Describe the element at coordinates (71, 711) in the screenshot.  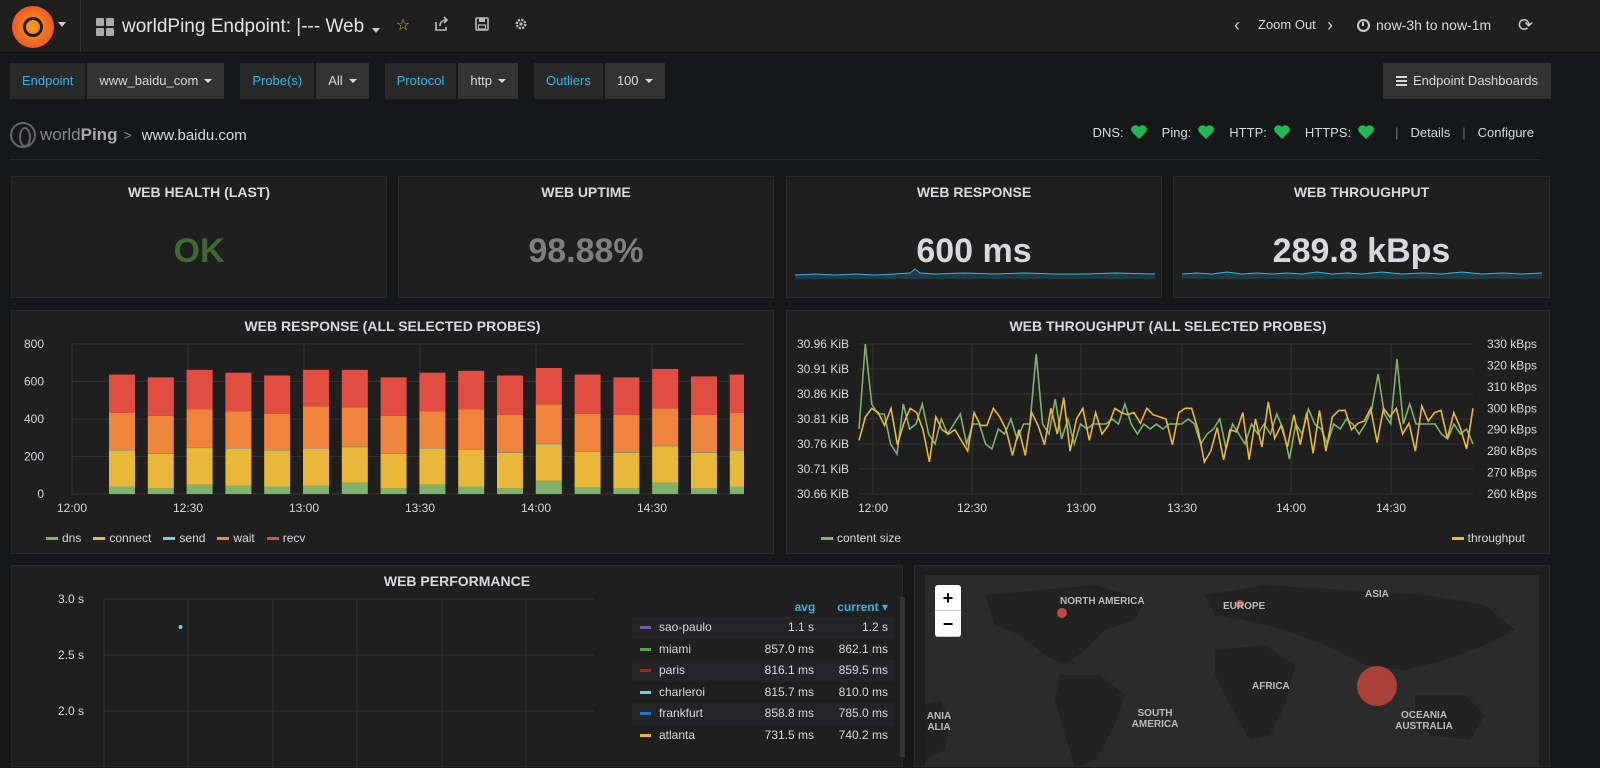
I see `y-tick-label: 2.0 s` at that location.